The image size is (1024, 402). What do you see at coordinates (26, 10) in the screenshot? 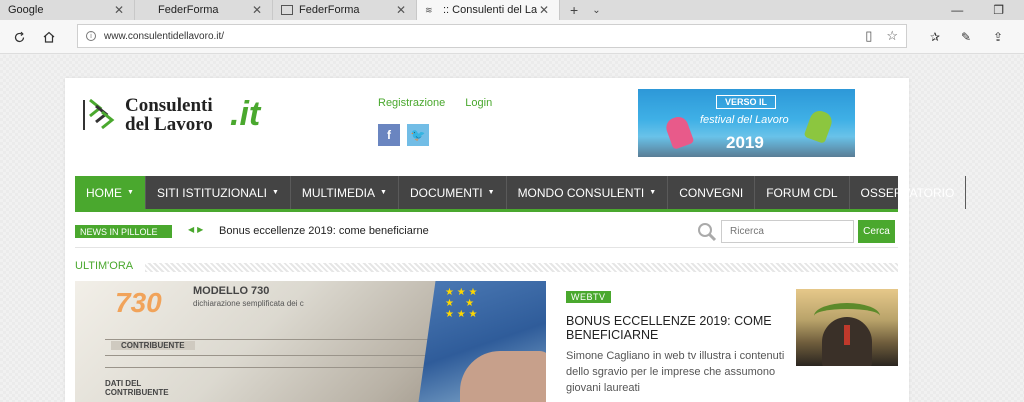
I see `tab-title: Google` at bounding box center [26, 10].